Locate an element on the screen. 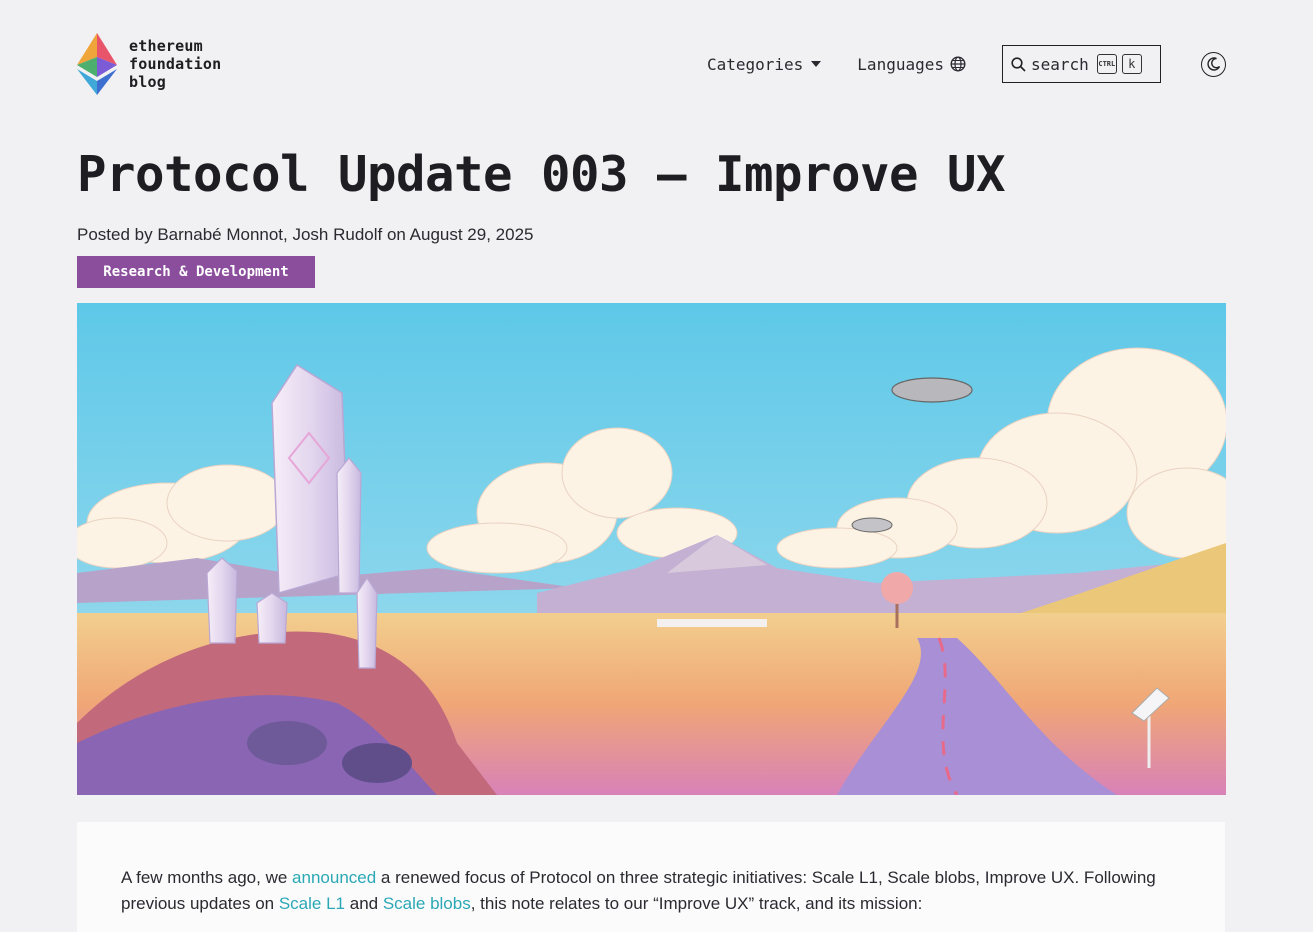 This screenshot has height=932, width=1313. site-logo: ethereum foundation blog is located at coordinates (149, 64).